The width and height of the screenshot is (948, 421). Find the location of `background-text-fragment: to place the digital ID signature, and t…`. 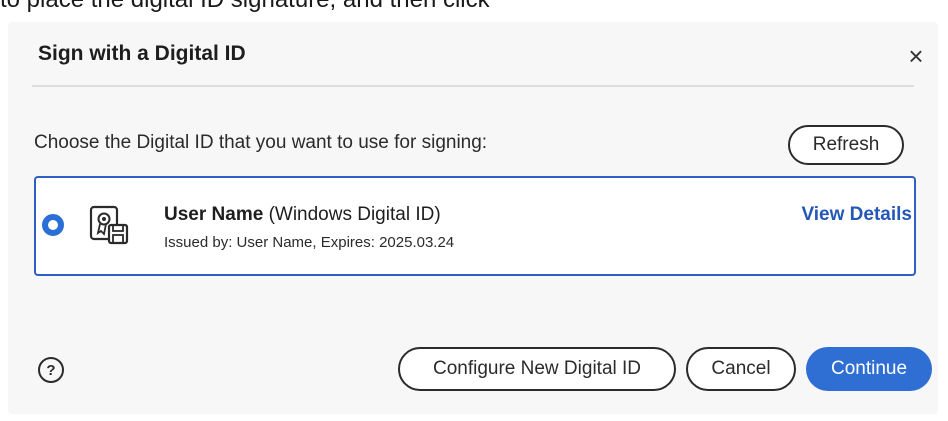

background-text-fragment: to place the digital ID signature, and t… is located at coordinates (474, 7).